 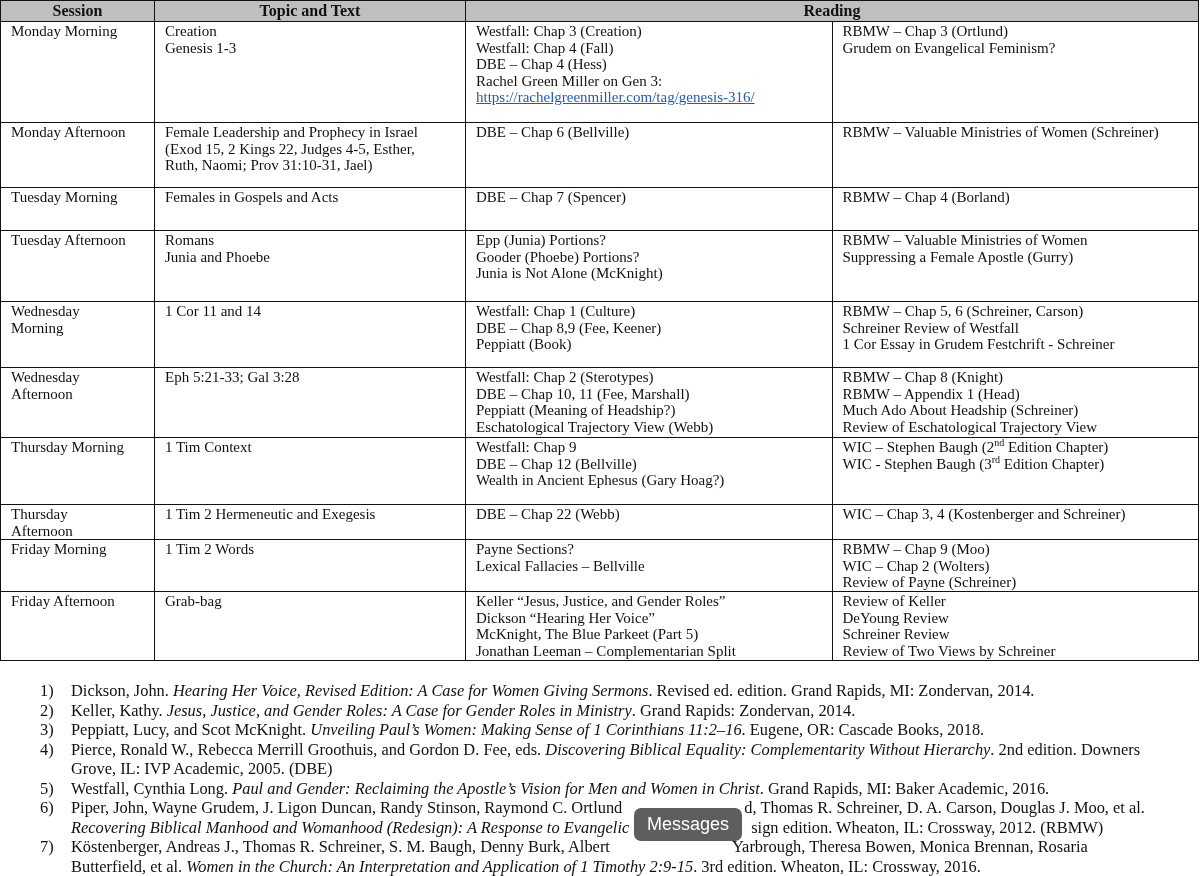 I want to click on topic-text: Ruth, Naomi; Prov 31:10-31, Jael), so click(x=269, y=165).